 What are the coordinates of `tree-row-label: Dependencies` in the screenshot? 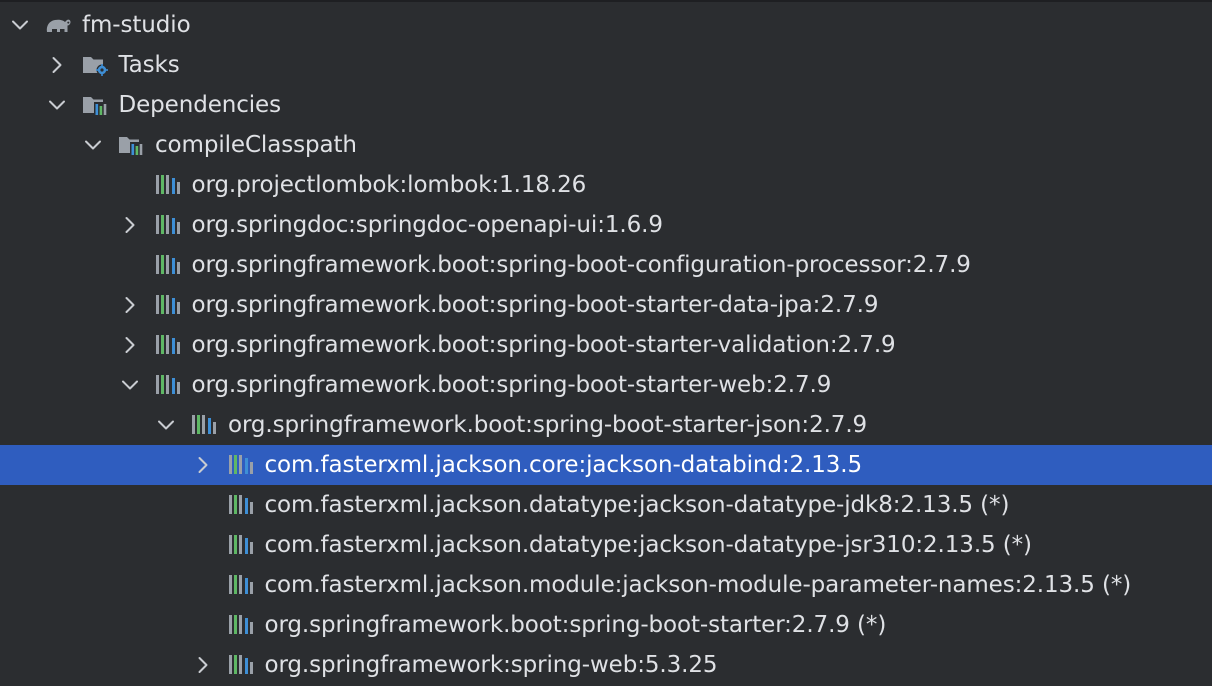 It's located at (200, 105).